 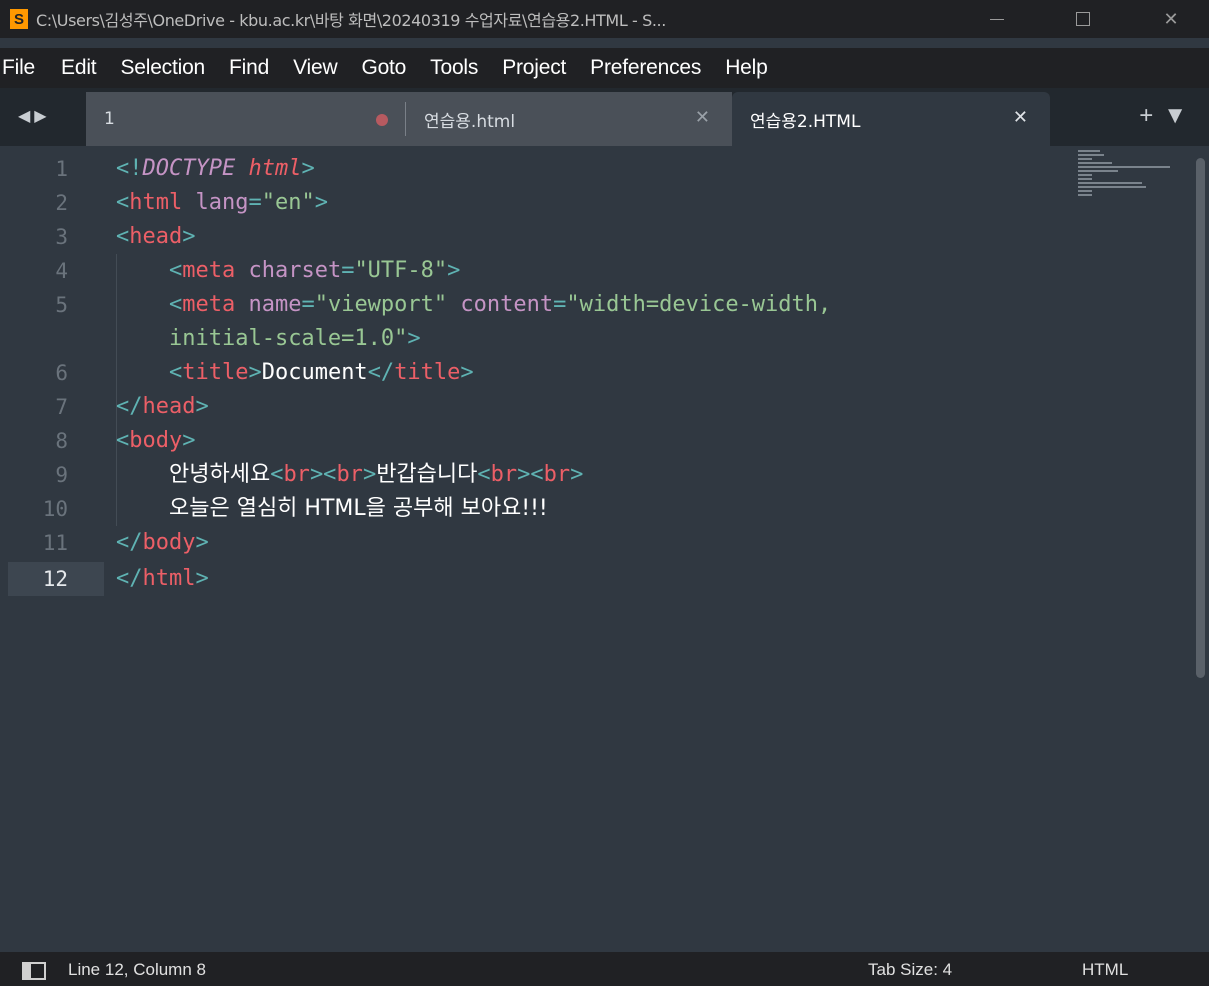 What do you see at coordinates (294, 338) in the screenshot?
I see `code-line-5-wrap: initial-scale=1.0">` at bounding box center [294, 338].